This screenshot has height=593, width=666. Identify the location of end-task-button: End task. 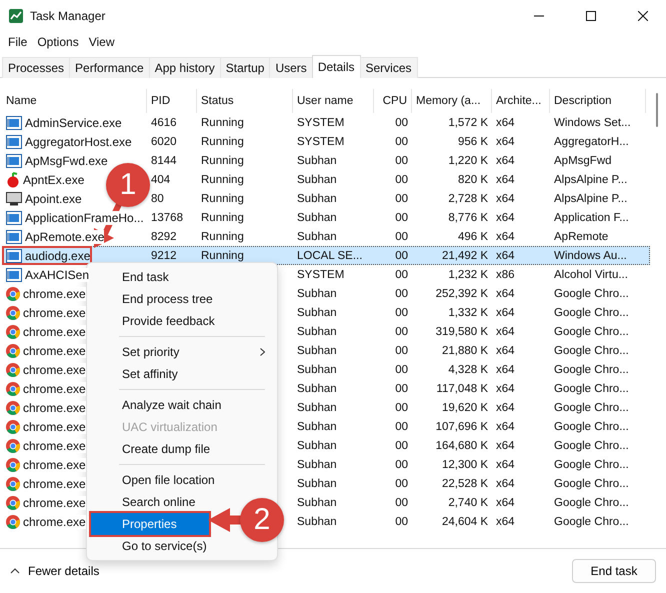
(614, 571).